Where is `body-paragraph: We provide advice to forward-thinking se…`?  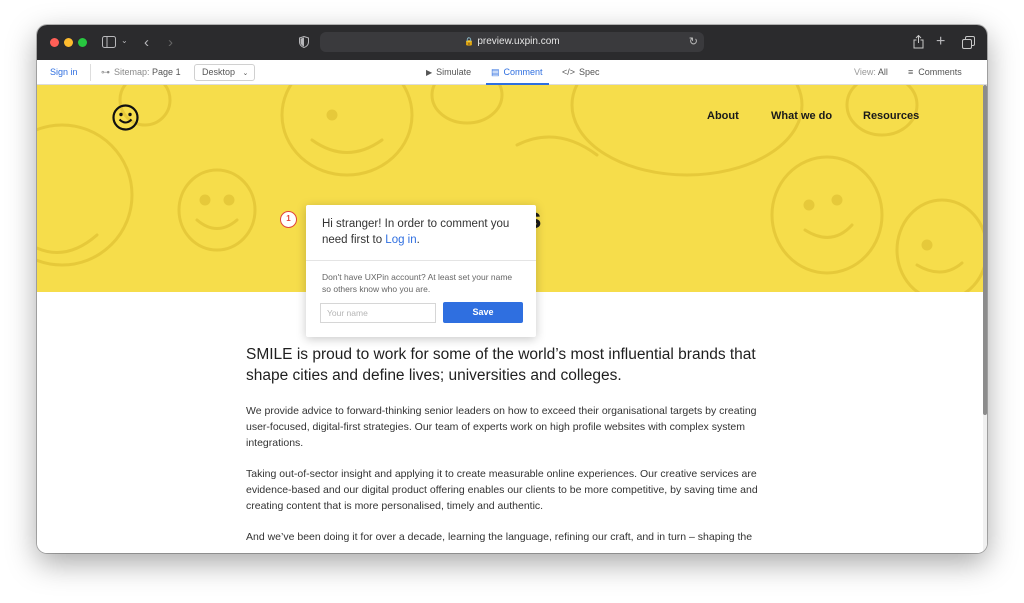
body-paragraph: We provide advice to forward-thinking se… is located at coordinates (501, 427).